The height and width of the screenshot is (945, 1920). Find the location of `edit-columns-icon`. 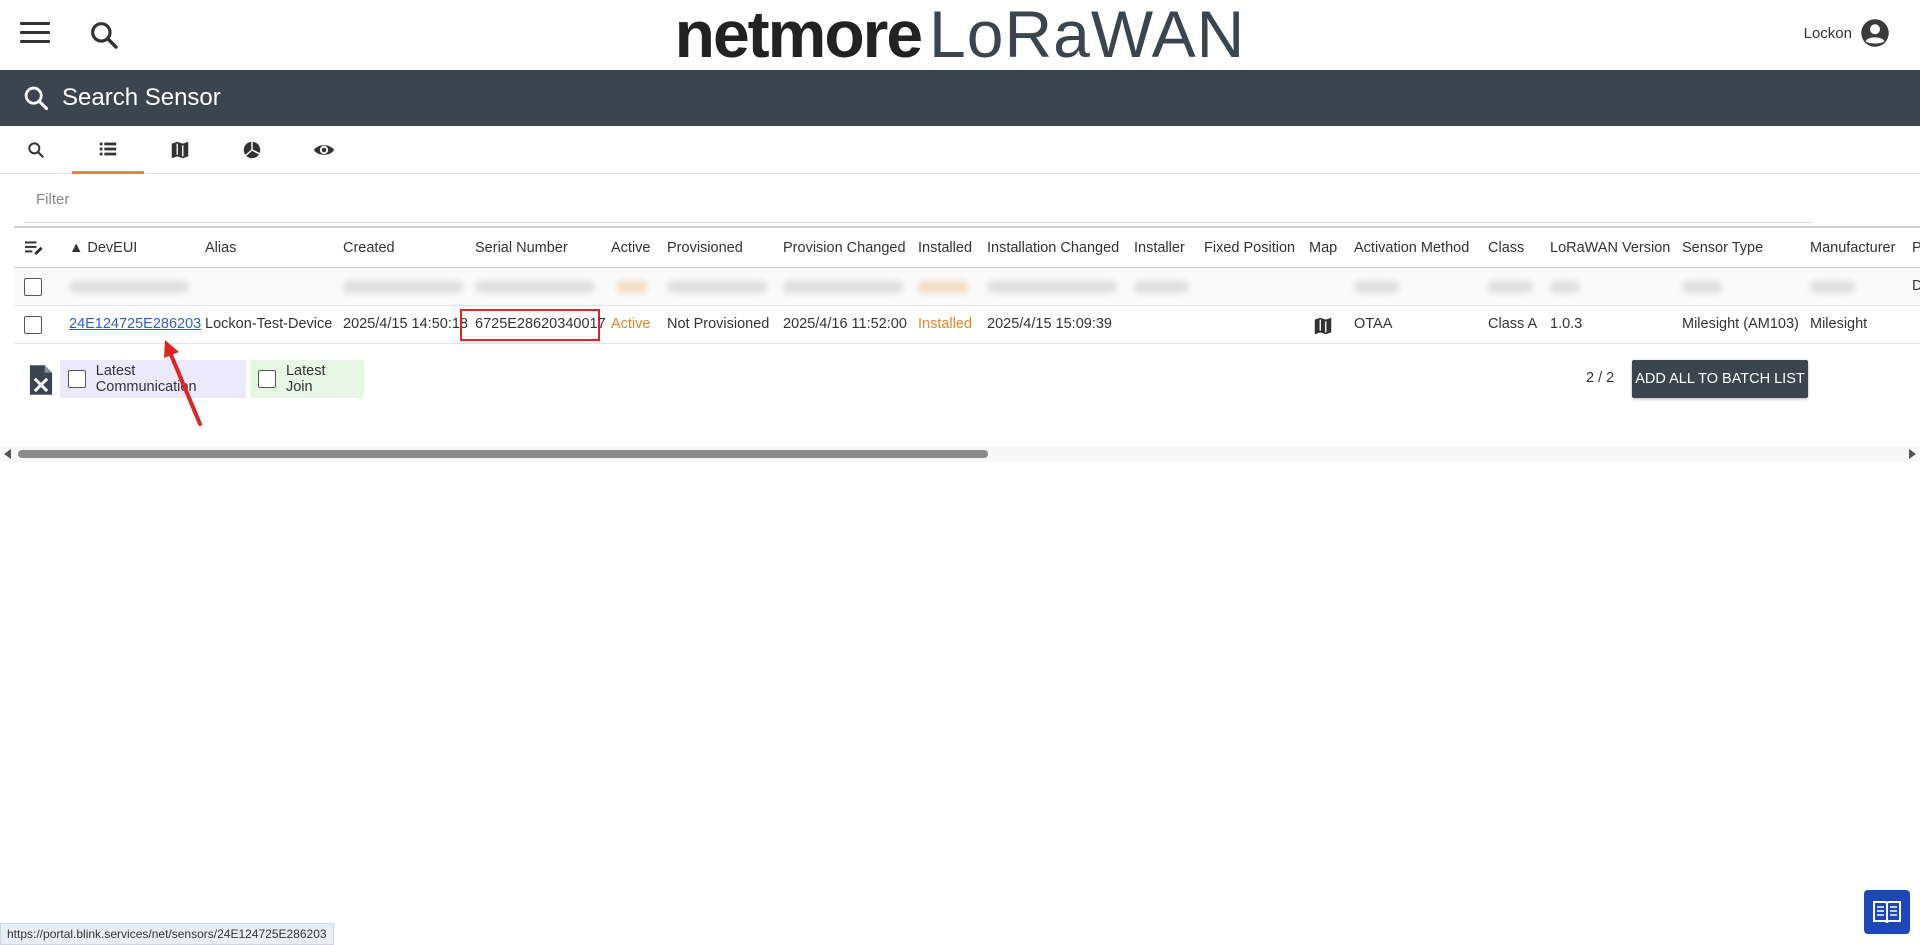

edit-columns-icon is located at coordinates (34, 248).